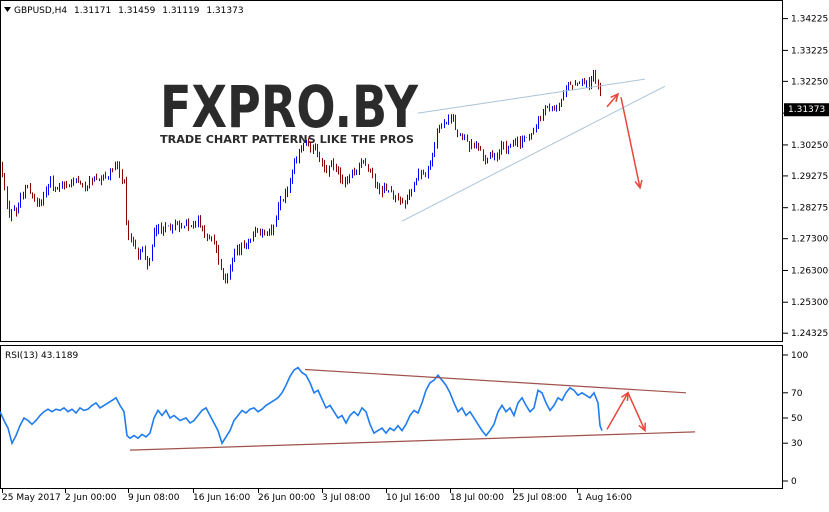 The height and width of the screenshot is (512, 829). I want to click on time-tick-label: 26 Jun 00:00, so click(286, 498).